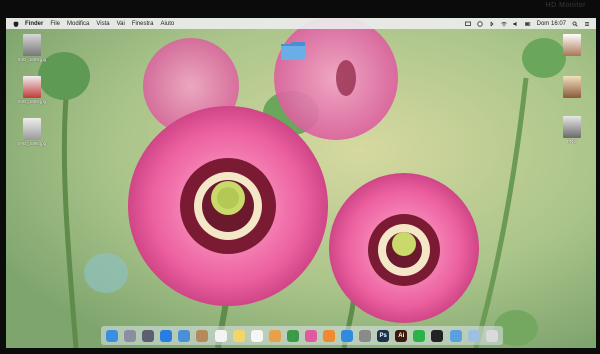 The height and width of the screenshot is (354, 600). I want to click on desktop-file-icon: IMG_1696.jpg, so click(32, 132).